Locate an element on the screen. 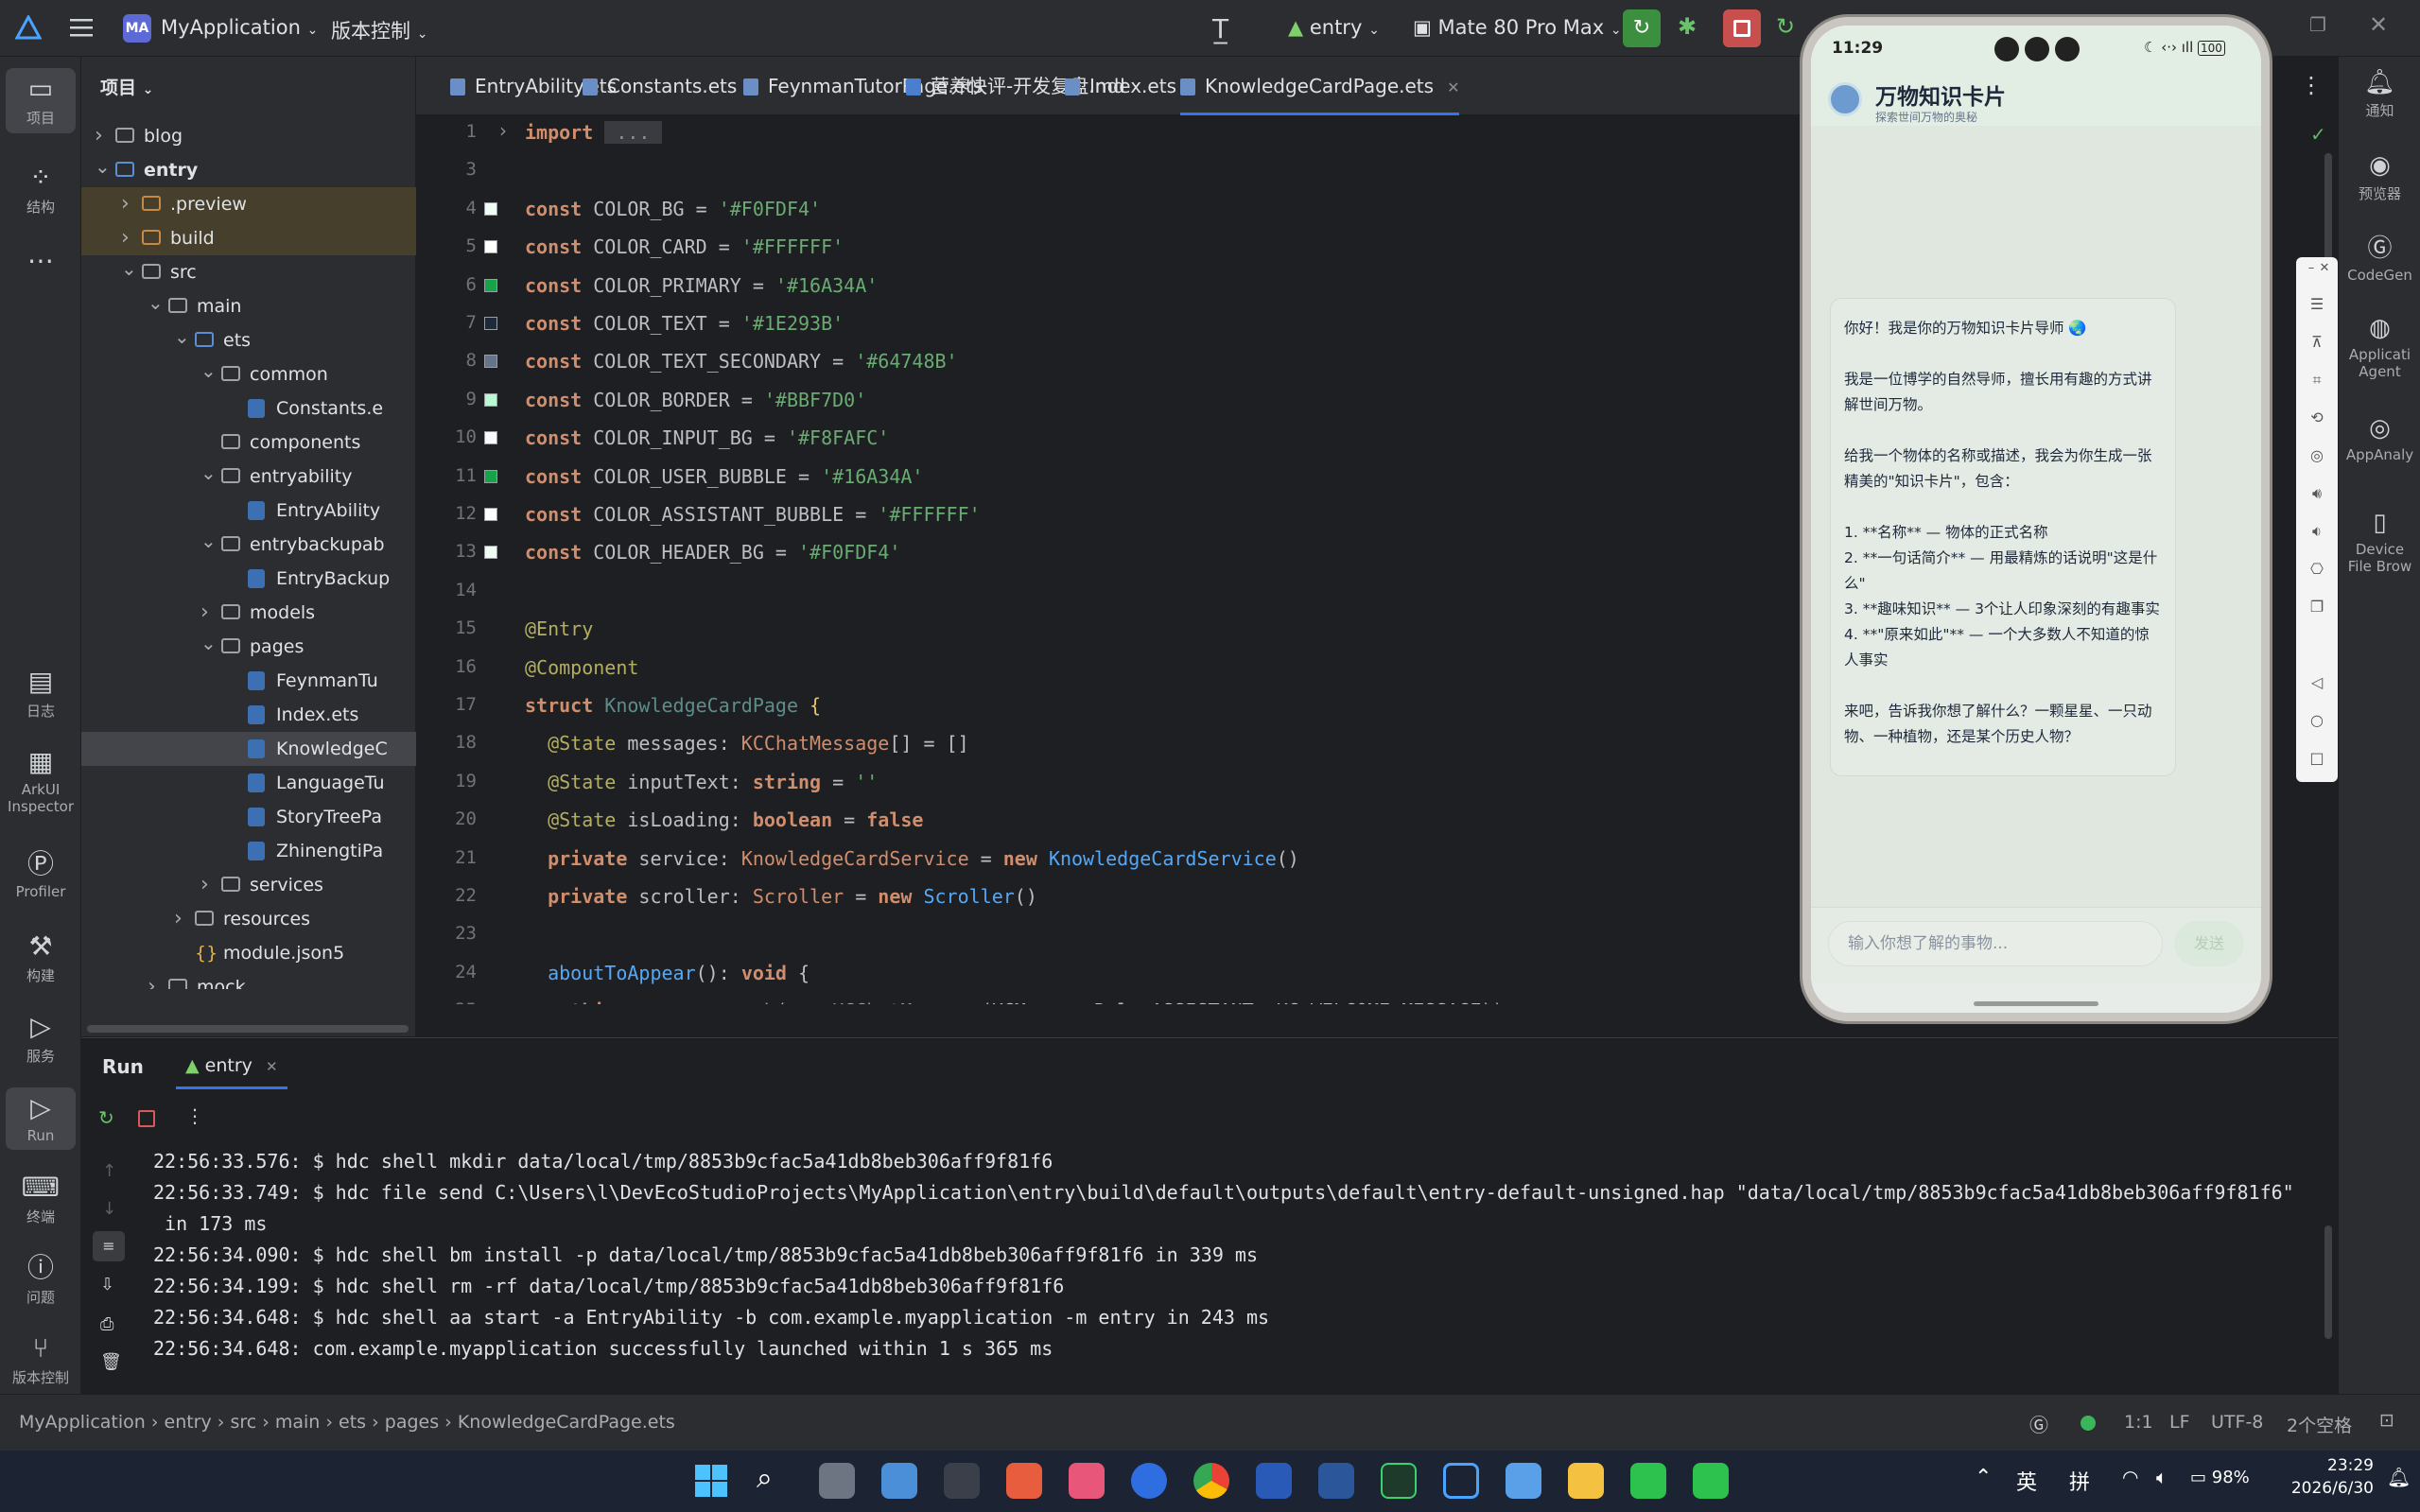  send-button: 发送 is located at coordinates (2209, 943).